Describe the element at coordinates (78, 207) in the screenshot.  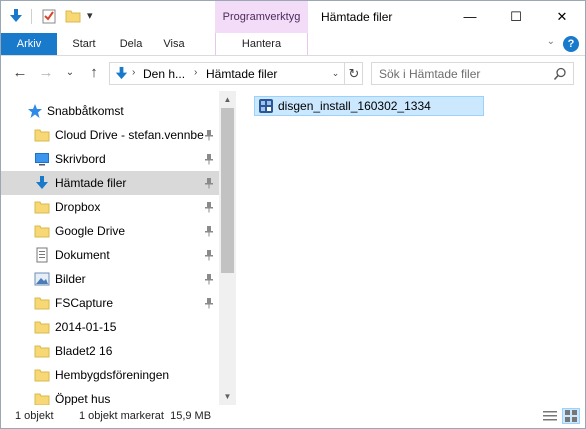
I see `tree-item-label: Dropbox` at that location.